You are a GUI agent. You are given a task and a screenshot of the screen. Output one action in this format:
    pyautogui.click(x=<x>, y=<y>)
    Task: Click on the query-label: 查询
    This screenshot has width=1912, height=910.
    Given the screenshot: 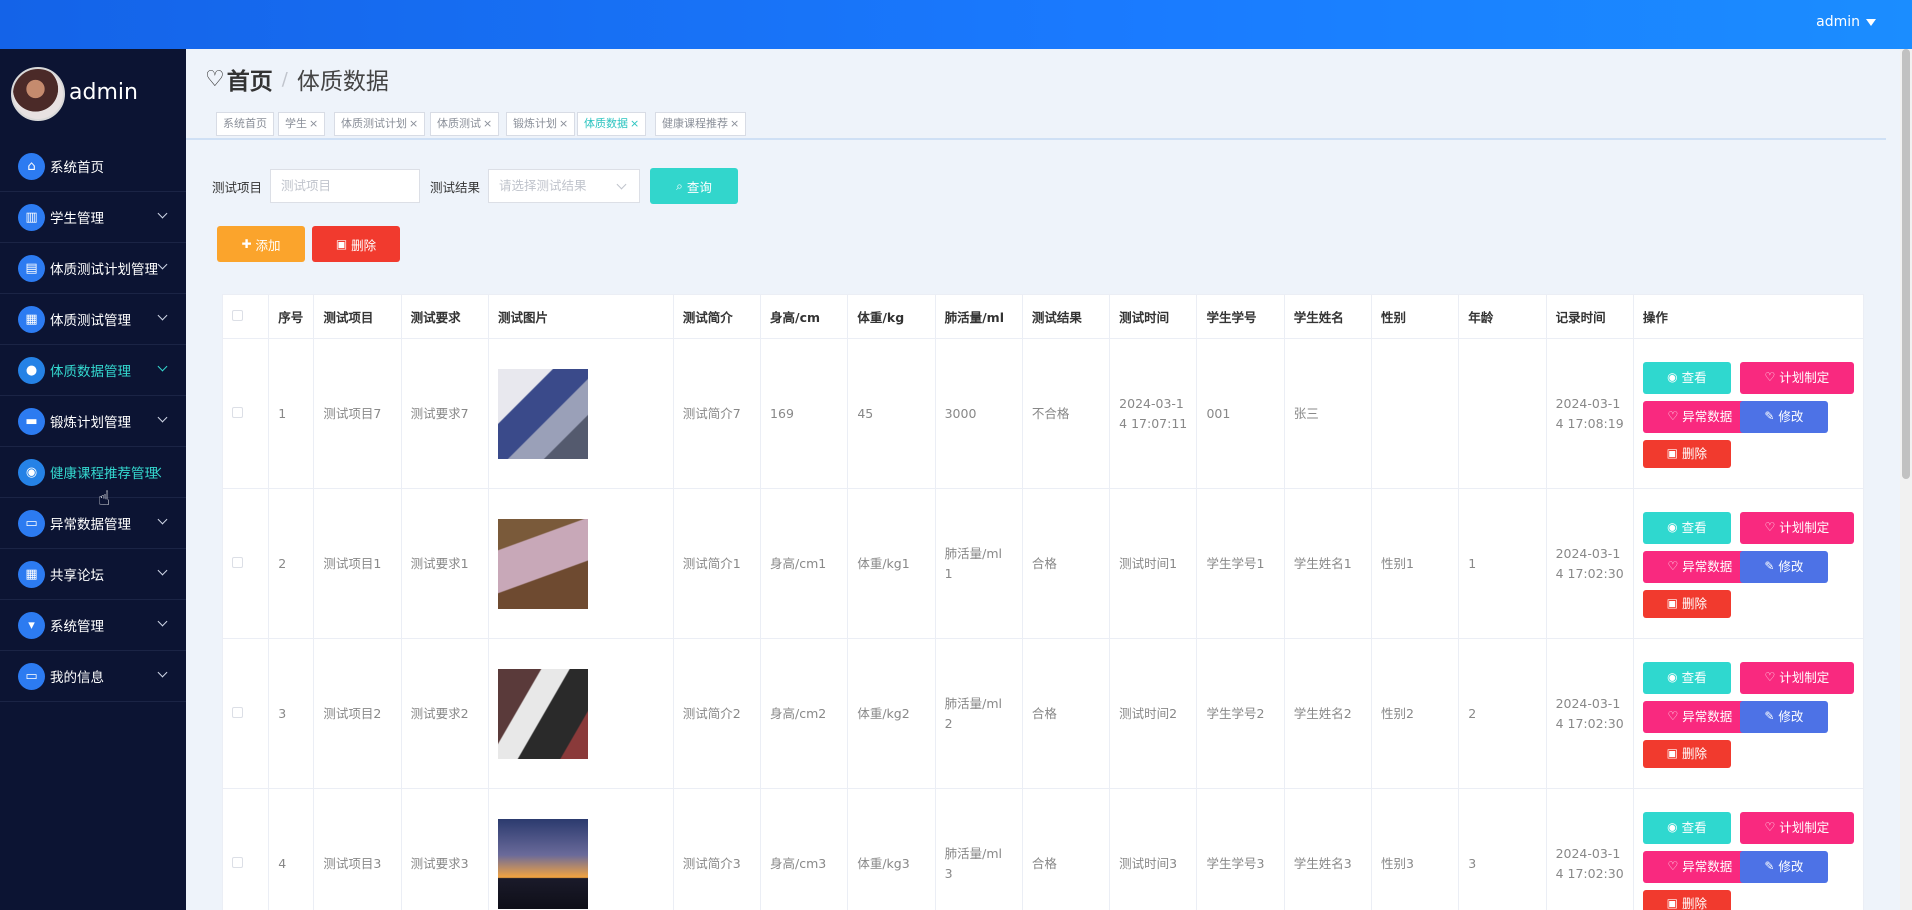 What is the action you would take?
    pyautogui.click(x=699, y=187)
    